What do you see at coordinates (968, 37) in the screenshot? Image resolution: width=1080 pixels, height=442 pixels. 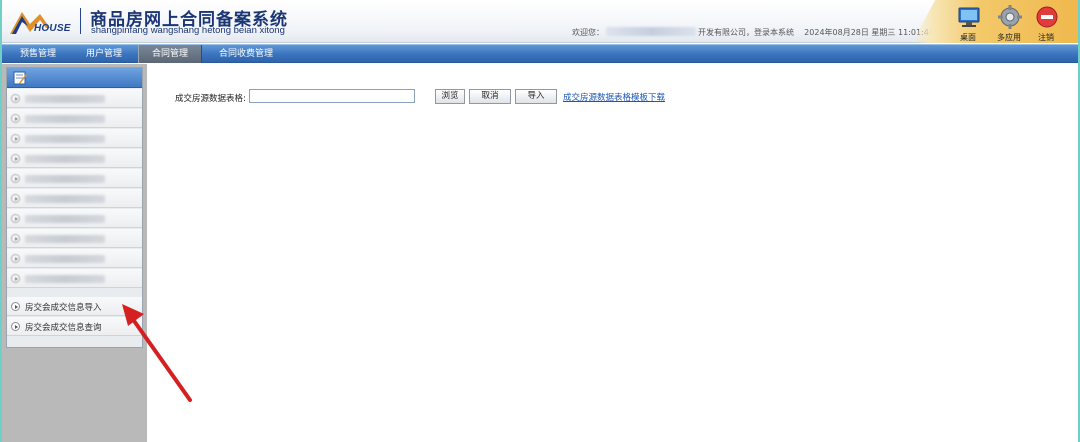 I see `desktop-label: 桌面` at bounding box center [968, 37].